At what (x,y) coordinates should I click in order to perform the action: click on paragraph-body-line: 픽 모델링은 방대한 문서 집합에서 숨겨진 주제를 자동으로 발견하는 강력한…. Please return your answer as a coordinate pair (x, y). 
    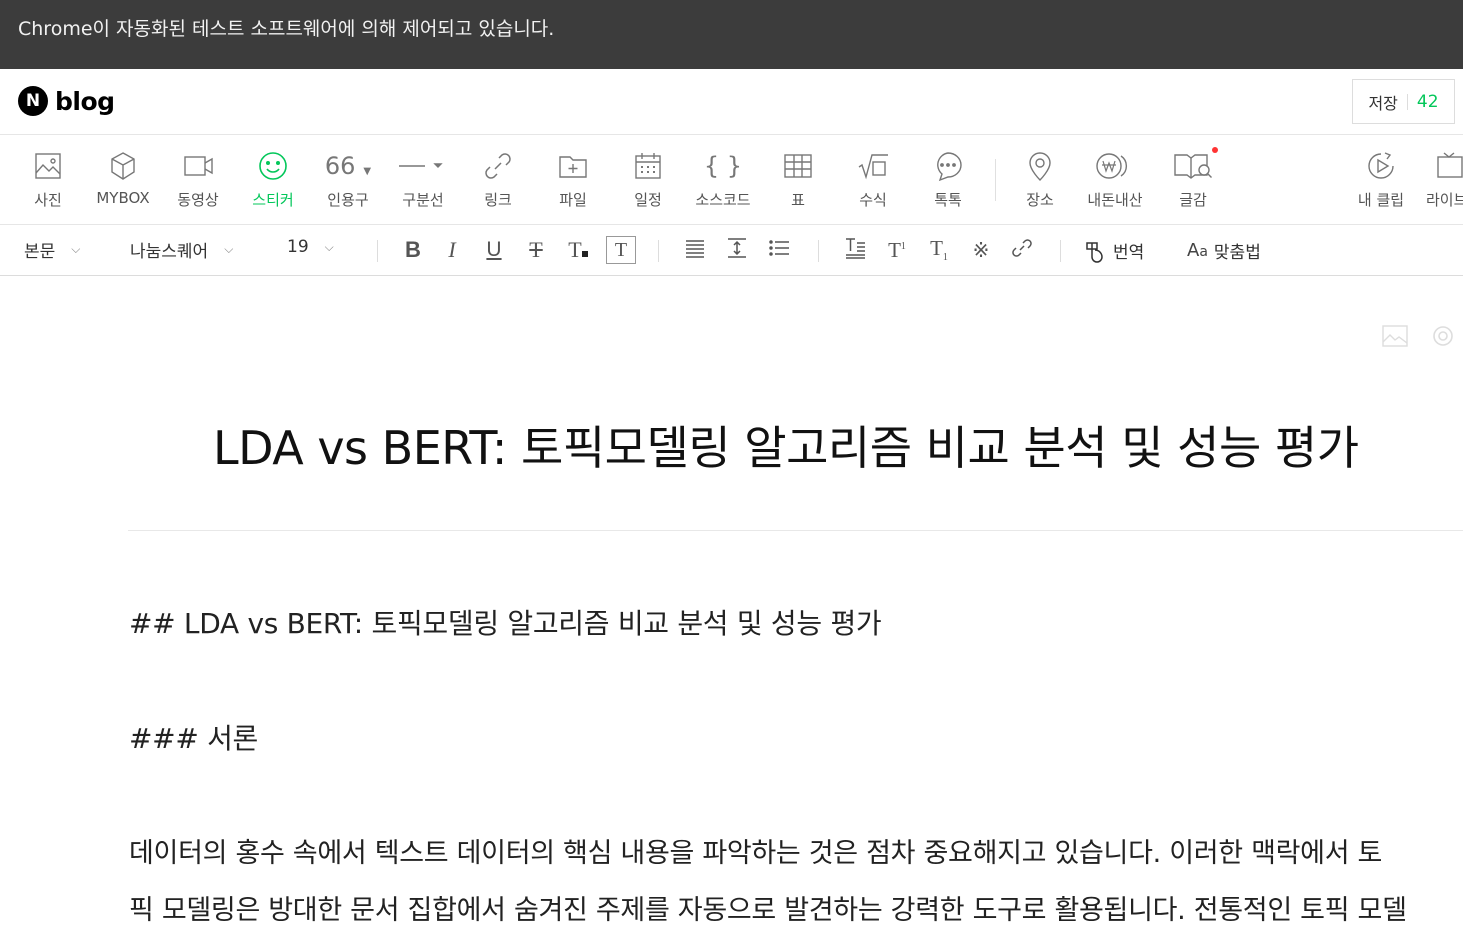
    Looking at the image, I should click on (768, 907).